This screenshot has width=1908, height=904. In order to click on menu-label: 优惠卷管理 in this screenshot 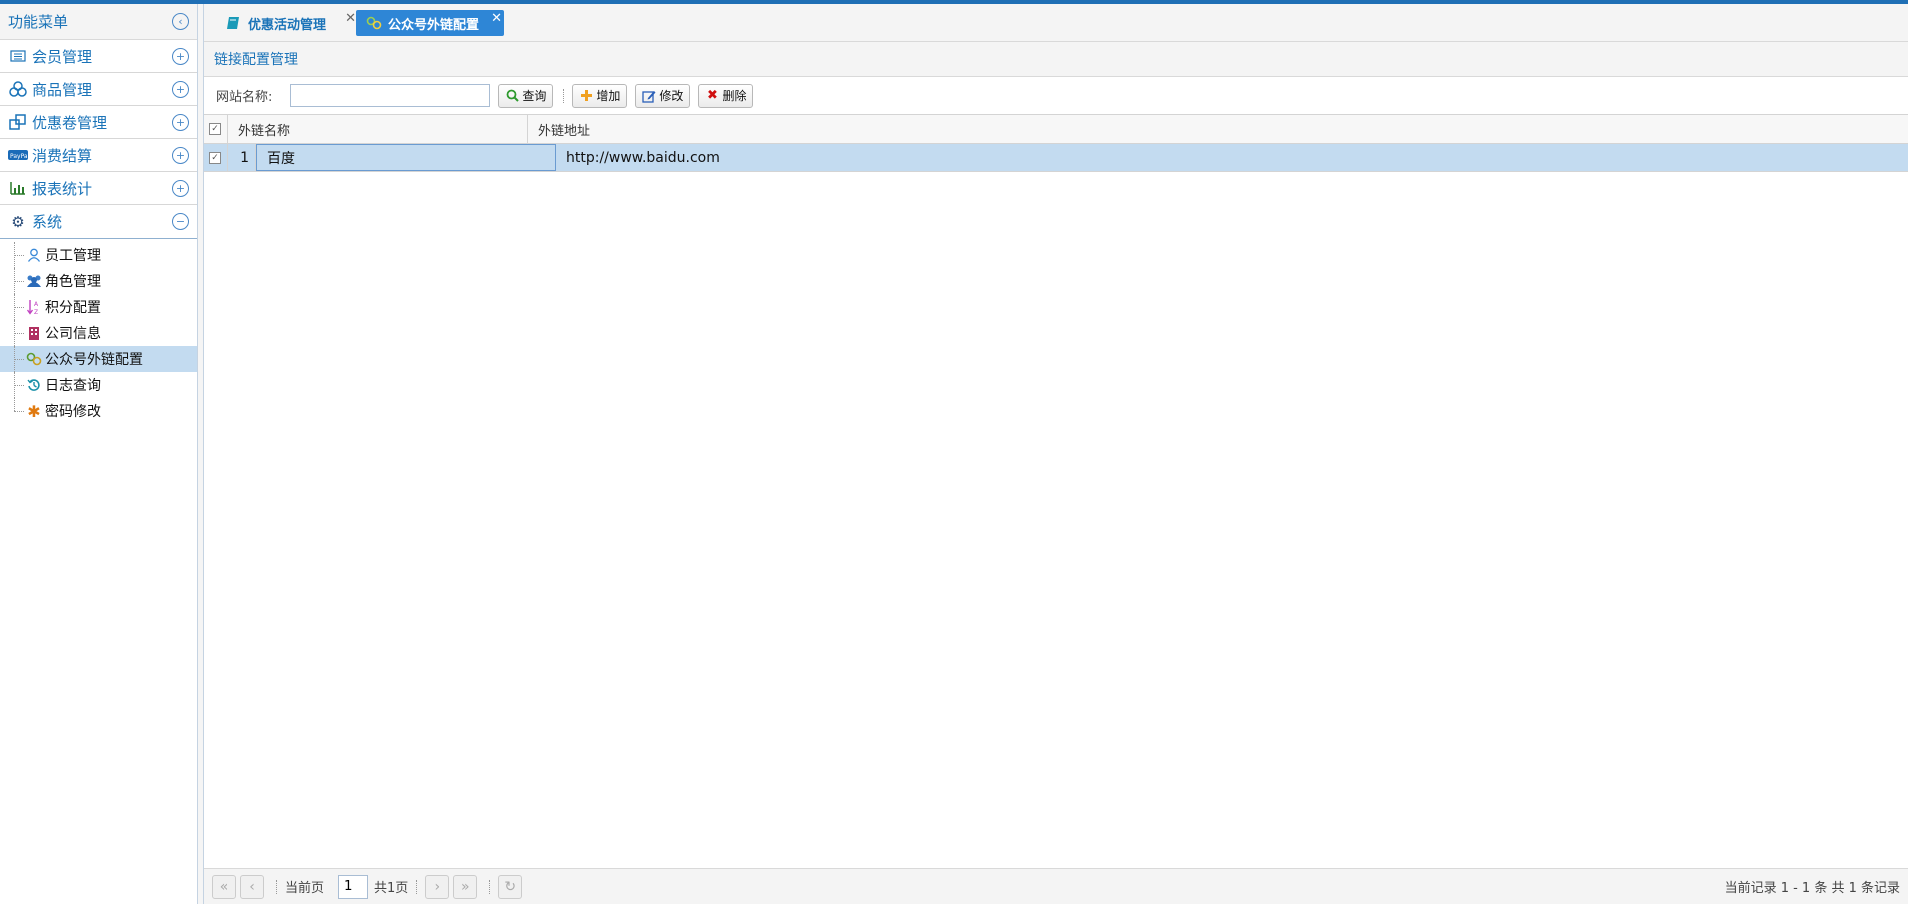, I will do `click(70, 122)`.